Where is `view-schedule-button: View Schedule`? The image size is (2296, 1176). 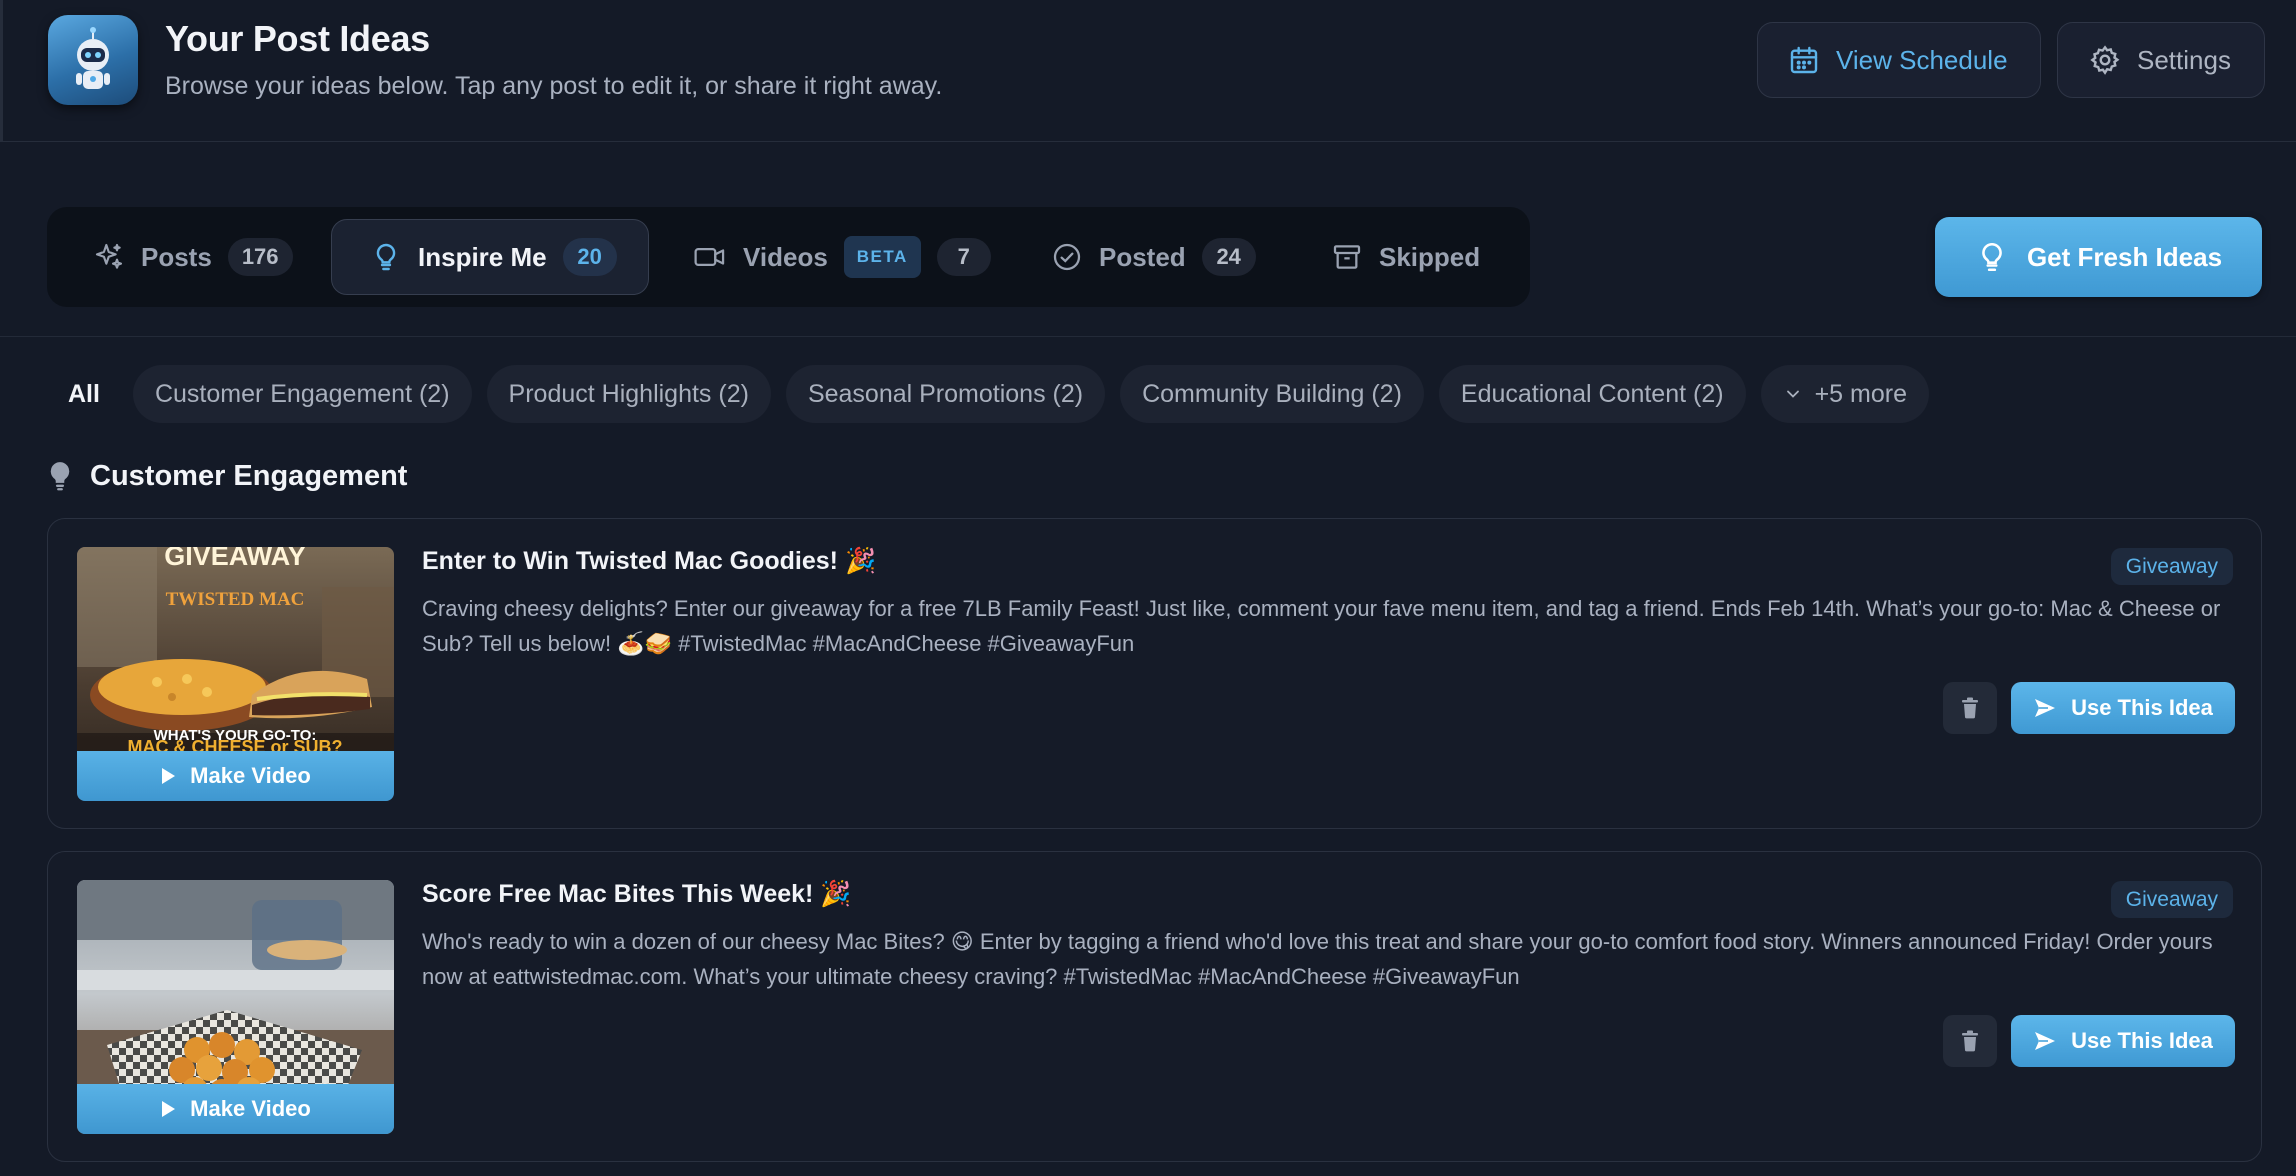
view-schedule-button: View Schedule is located at coordinates (1899, 60).